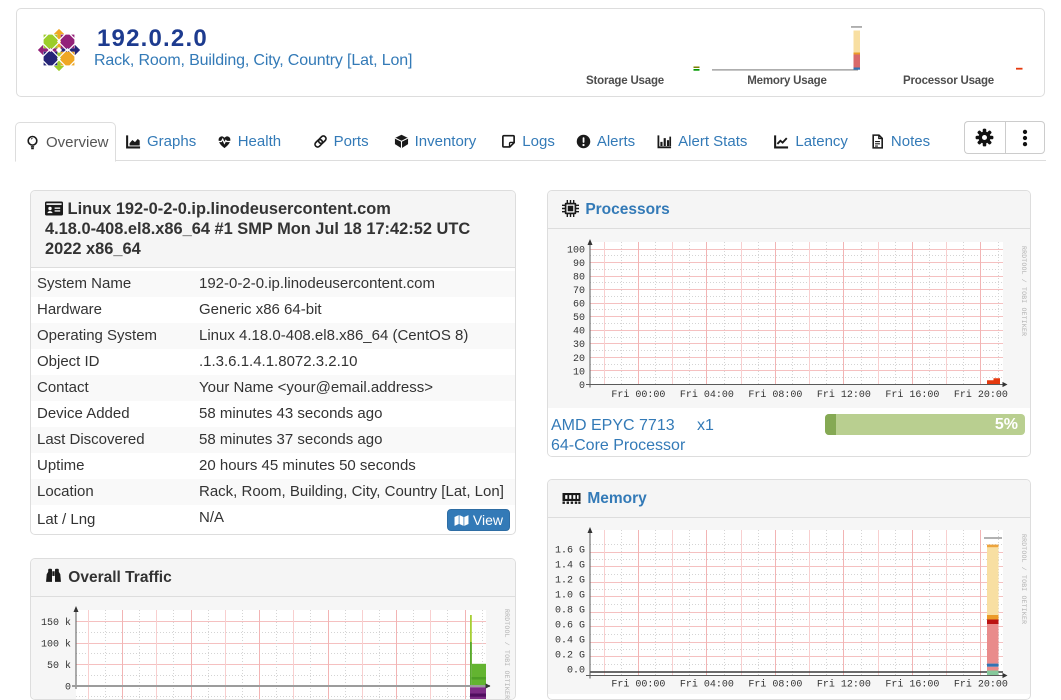  What do you see at coordinates (579, 318) in the screenshot?
I see `svg-text: 50` at bounding box center [579, 318].